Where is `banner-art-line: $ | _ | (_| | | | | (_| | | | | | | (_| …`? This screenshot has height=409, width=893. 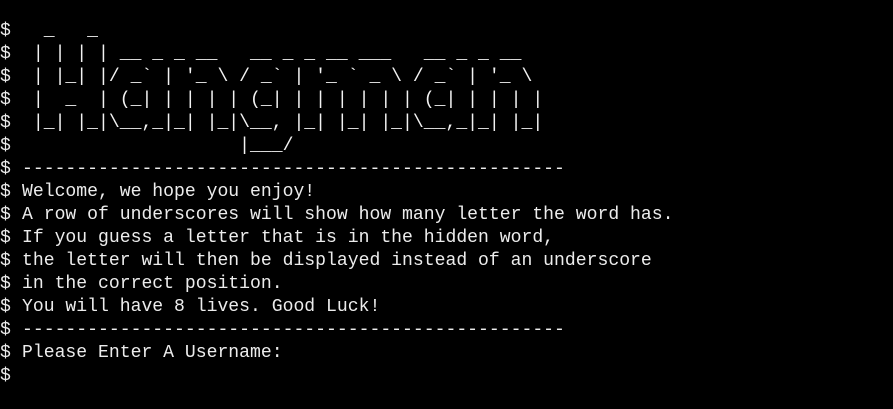 banner-art-line: $ | _ | (_| | | | | (_| | | | | | | (_| … is located at coordinates (446, 100).